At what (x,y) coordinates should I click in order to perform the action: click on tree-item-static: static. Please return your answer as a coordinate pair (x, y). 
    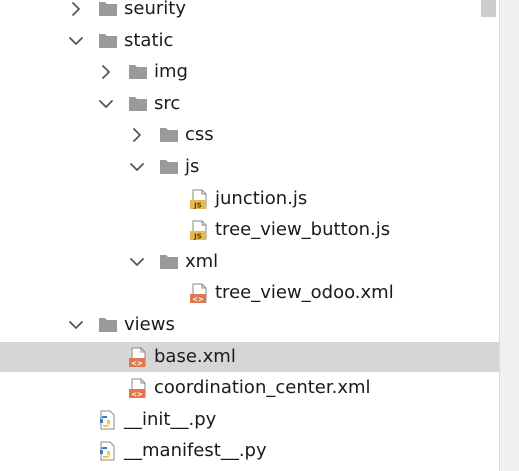
    Looking at the image, I should click on (249, 41).